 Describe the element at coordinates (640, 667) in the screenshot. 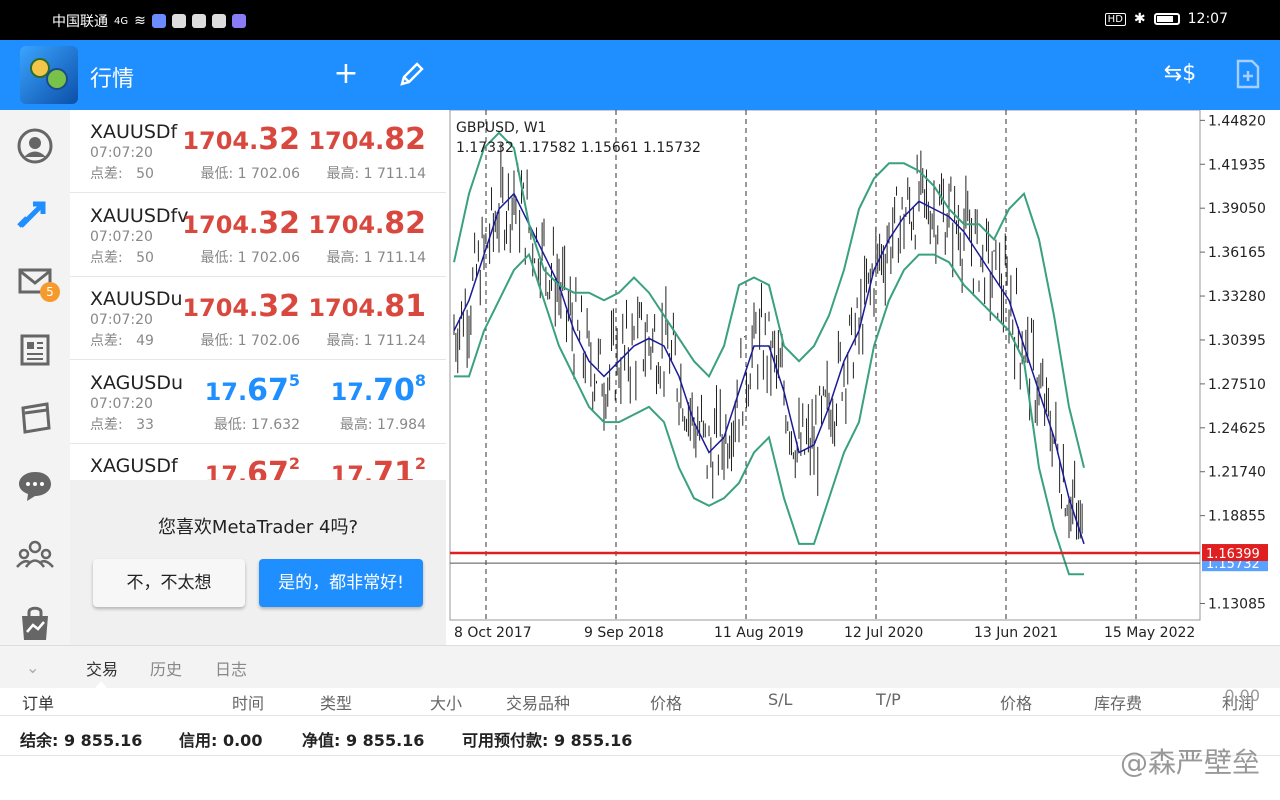

I see `terminal-tabs: ⌄ 交易 历史 日志` at that location.